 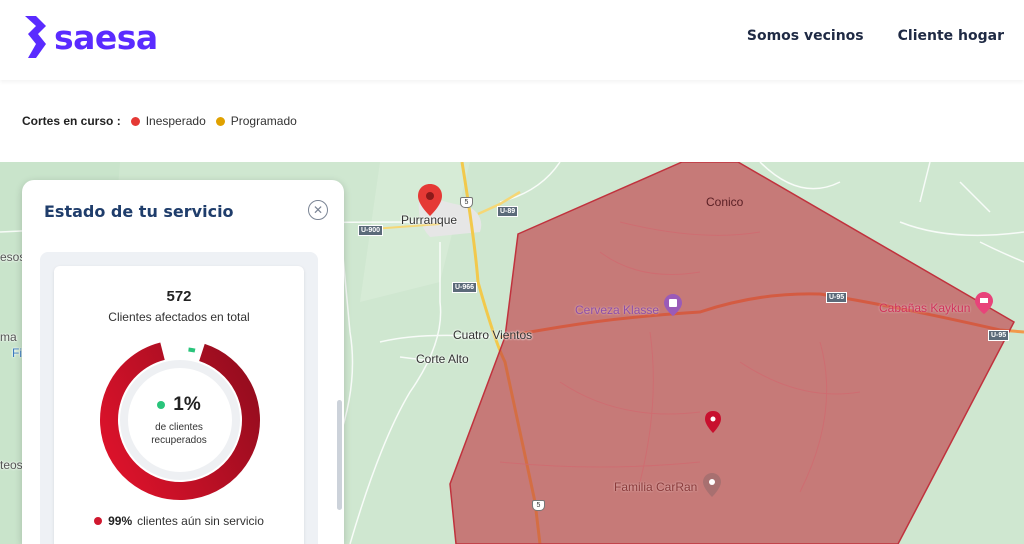 What do you see at coordinates (655, 487) in the screenshot?
I see `poi-label-familia: Familia CarRan` at bounding box center [655, 487].